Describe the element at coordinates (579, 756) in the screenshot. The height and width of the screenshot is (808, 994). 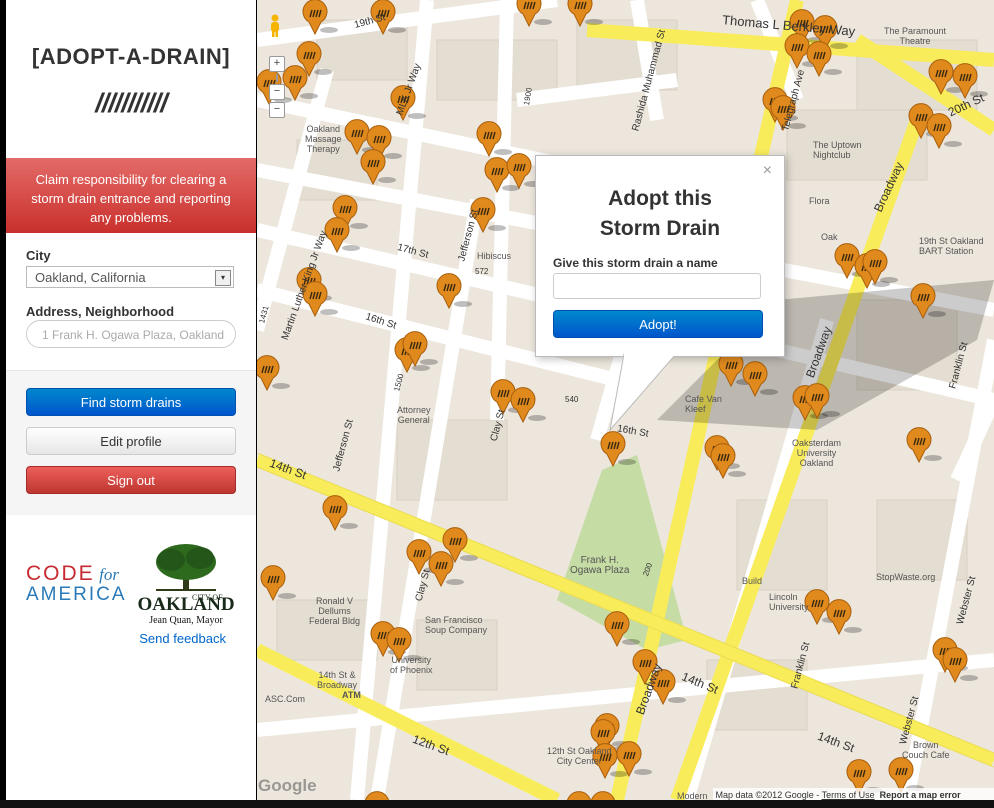
I see `poi-label: 12th St Oakland City Center` at that location.